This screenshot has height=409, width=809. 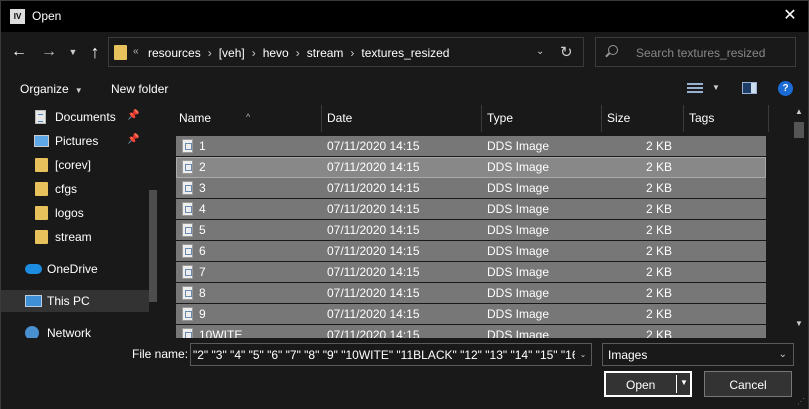 What do you see at coordinates (471, 146) in the screenshot?
I see `table-row: 1 07/11/2020 14:15 DDS Image 2 KB` at bounding box center [471, 146].